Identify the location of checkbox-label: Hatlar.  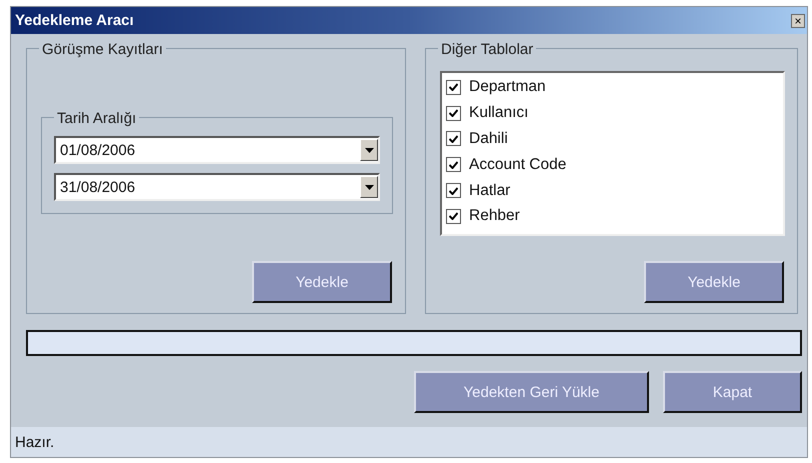
(489, 191).